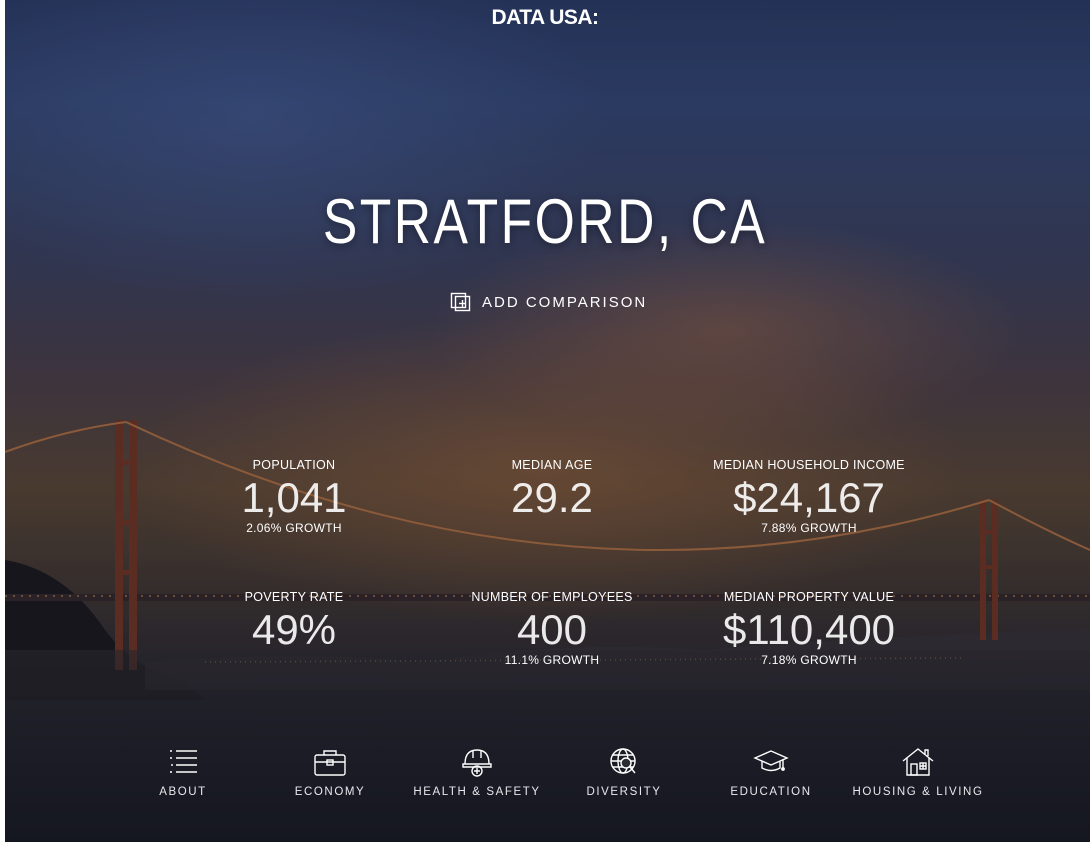  Describe the element at coordinates (552, 597) in the screenshot. I see `stat-label: NUMBER OF EMPLOYEES` at that location.